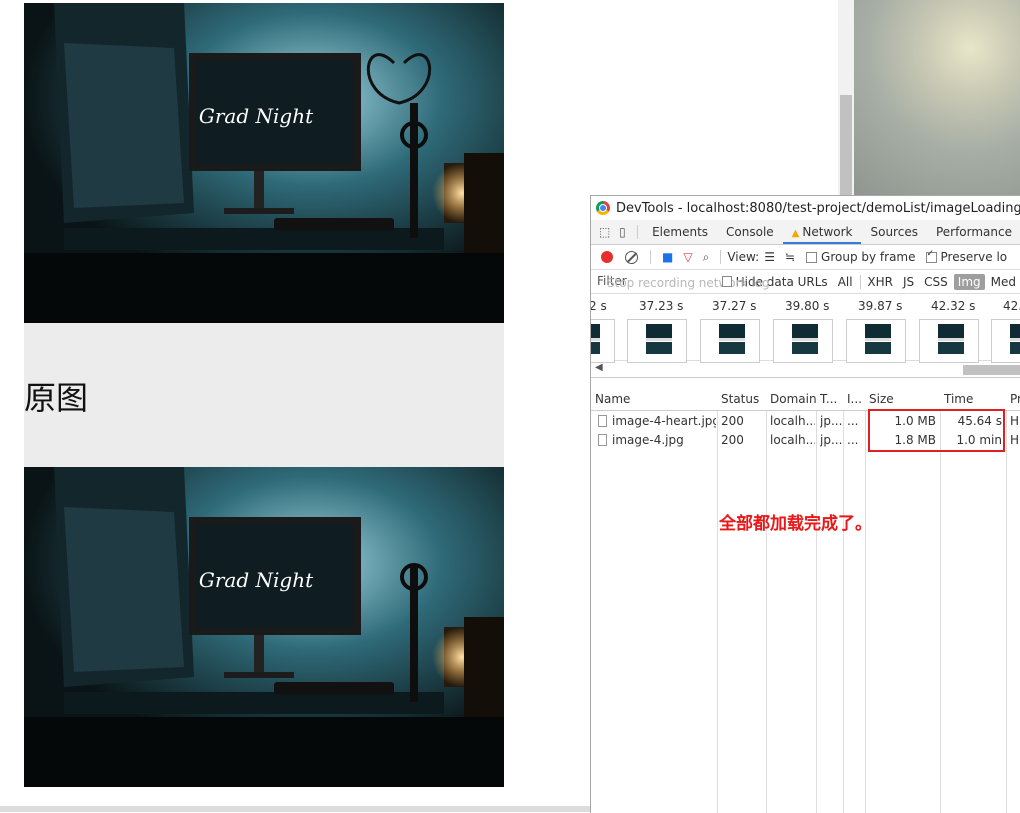 This screenshot has height=813, width=1020. What do you see at coordinates (969, 281) in the screenshot?
I see `filter-type-img: Img` at bounding box center [969, 281].